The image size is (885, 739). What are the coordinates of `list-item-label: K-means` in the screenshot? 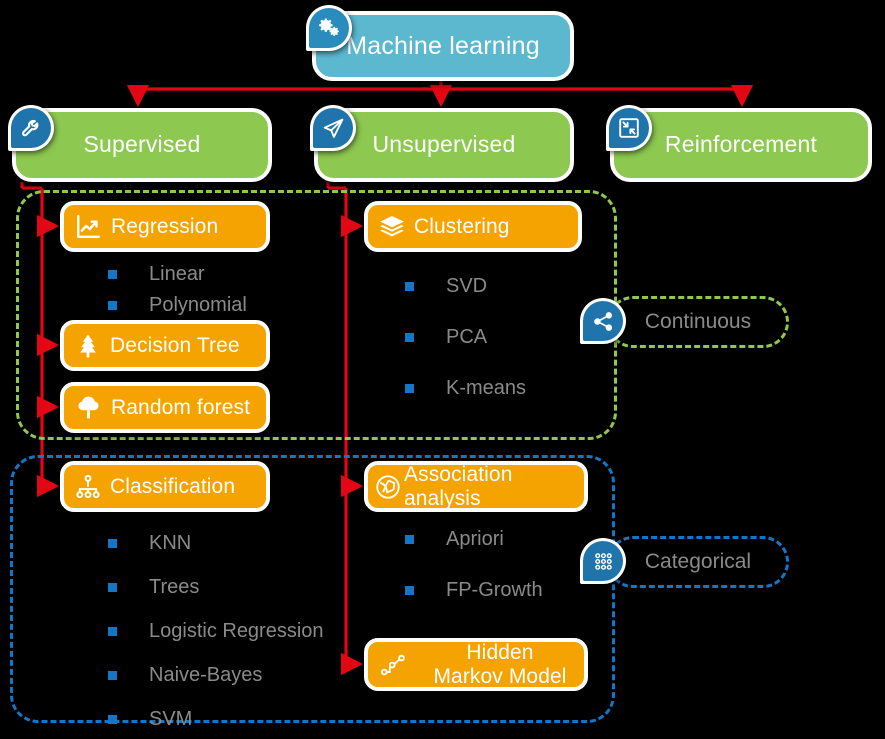 It's located at (486, 388).